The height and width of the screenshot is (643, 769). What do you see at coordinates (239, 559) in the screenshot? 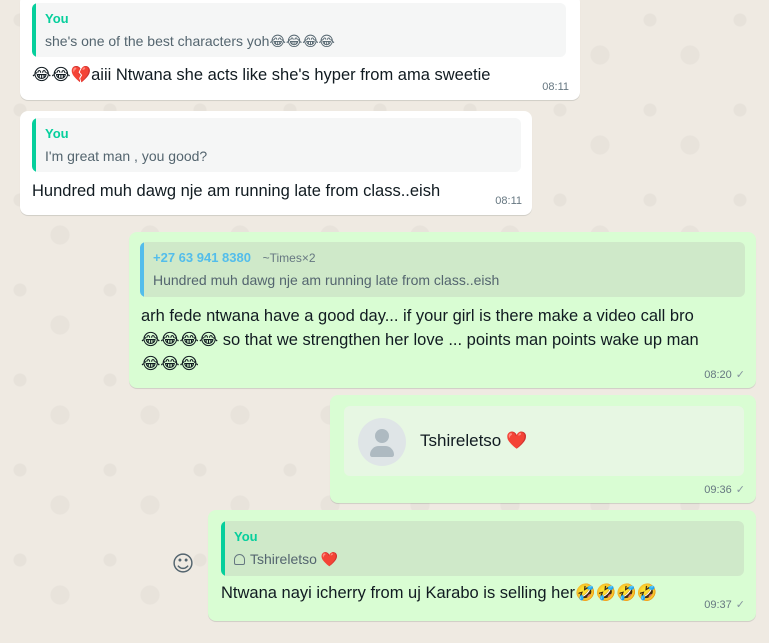
I see `contact-small-icon` at bounding box center [239, 559].